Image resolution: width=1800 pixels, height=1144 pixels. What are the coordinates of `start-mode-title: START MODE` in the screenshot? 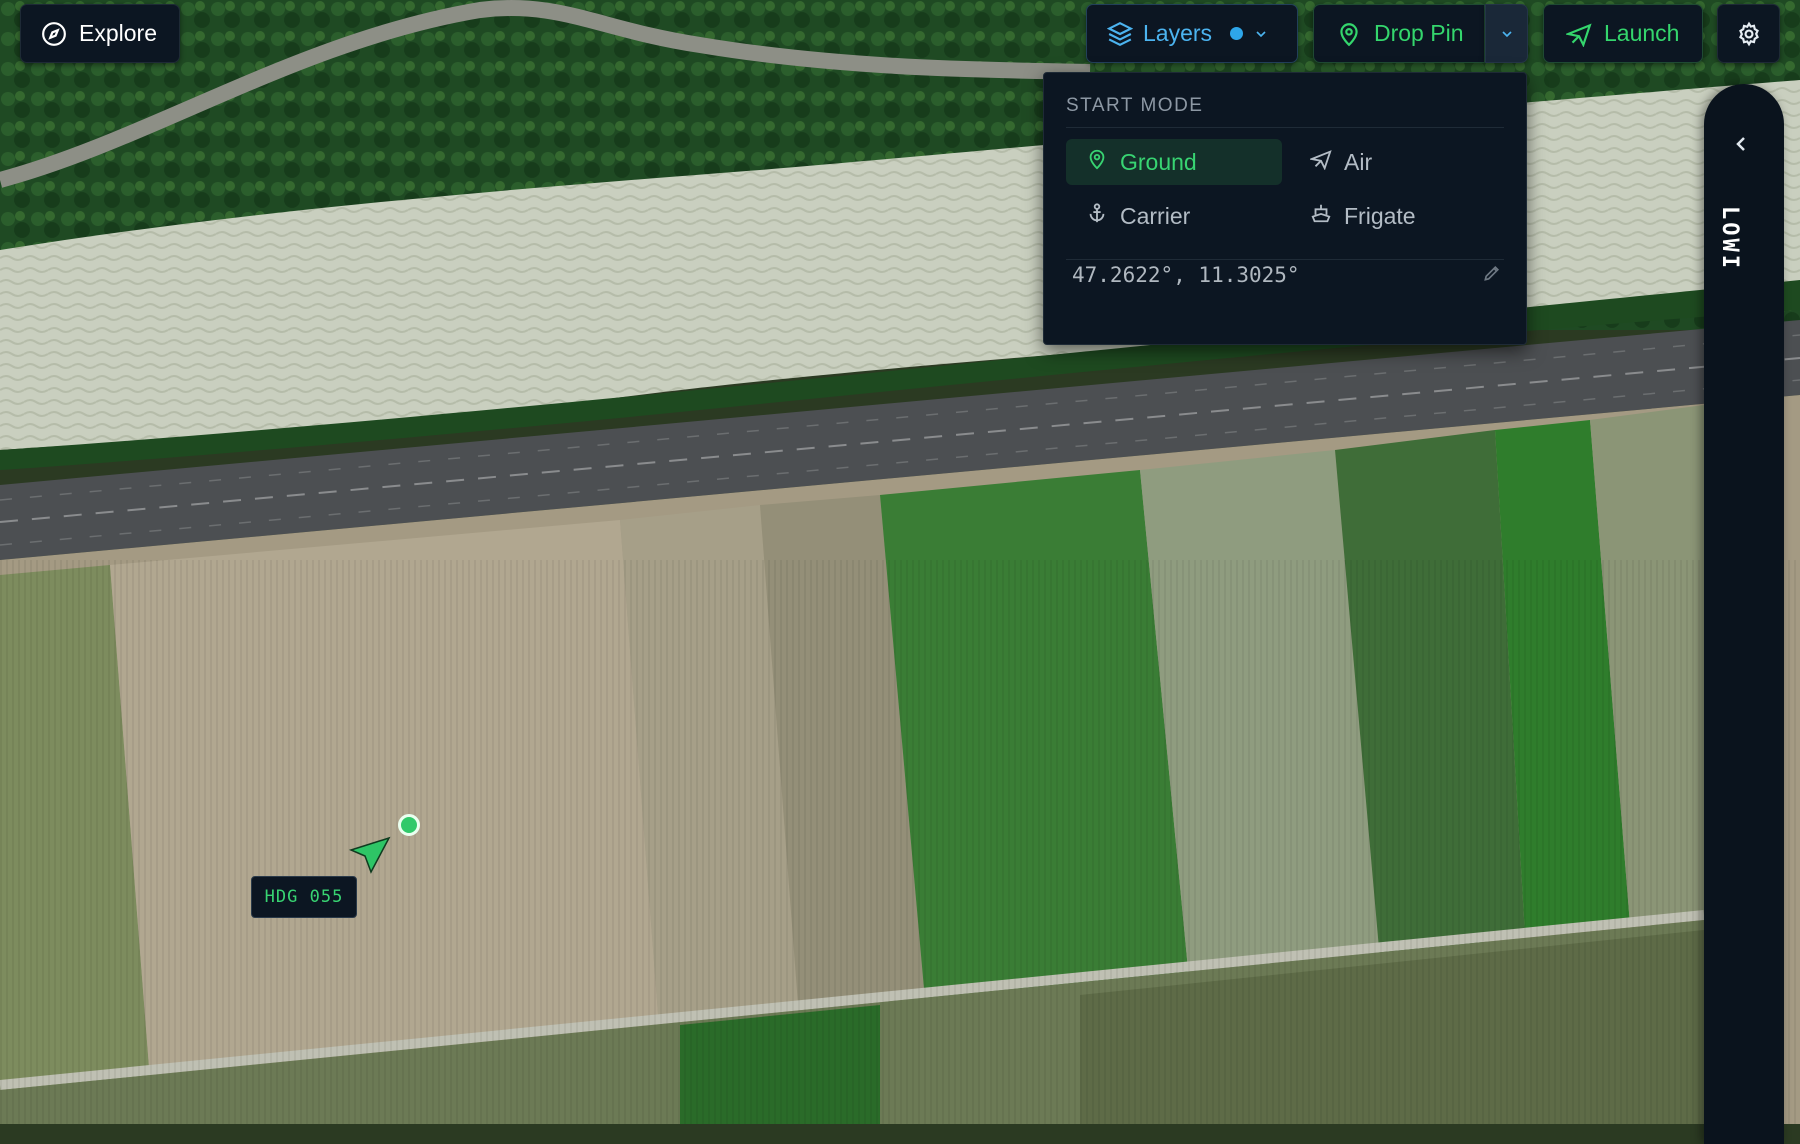 It's located at (1135, 105).